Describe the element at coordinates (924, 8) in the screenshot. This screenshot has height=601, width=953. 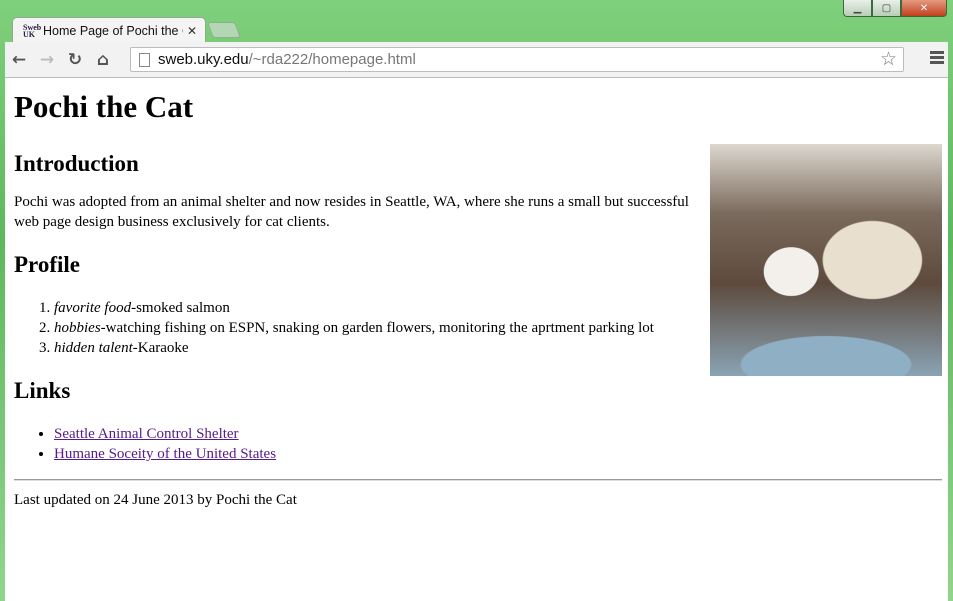
I see `close-icon: ✕` at that location.